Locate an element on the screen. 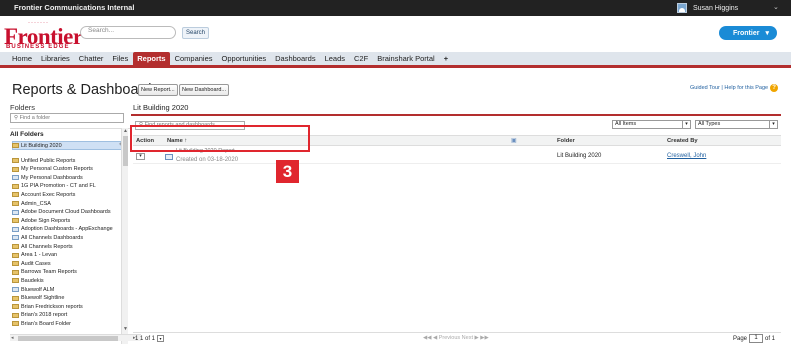 This screenshot has height=356, width=791. tab-chatter: Chatter is located at coordinates (91, 59).